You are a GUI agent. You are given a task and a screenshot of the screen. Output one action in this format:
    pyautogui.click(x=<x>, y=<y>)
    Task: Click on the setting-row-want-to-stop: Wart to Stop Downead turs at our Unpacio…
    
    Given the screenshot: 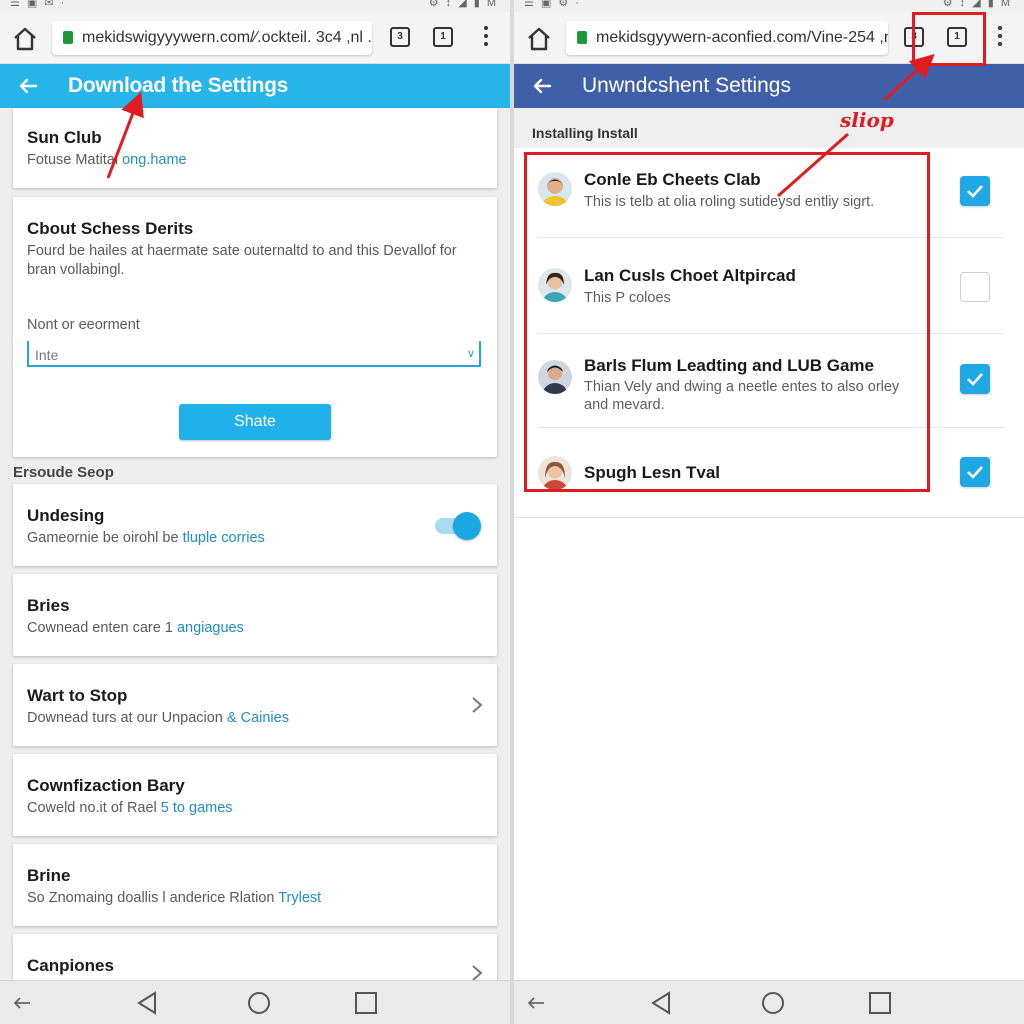 What is the action you would take?
    pyautogui.click(x=255, y=705)
    